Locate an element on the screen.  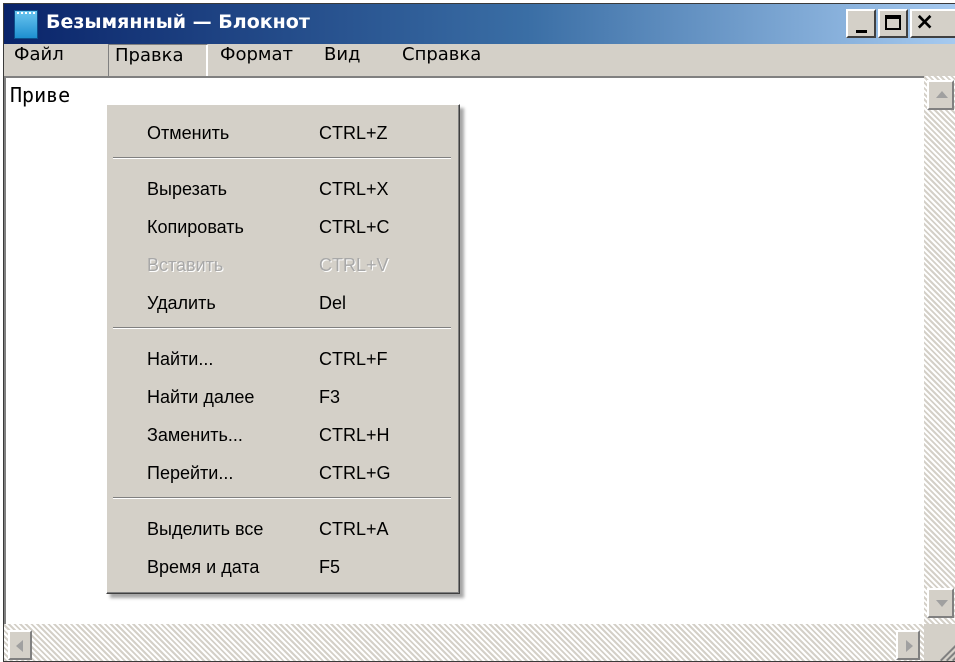
window-title: Безымянный — Блокнот is located at coordinates (178, 22).